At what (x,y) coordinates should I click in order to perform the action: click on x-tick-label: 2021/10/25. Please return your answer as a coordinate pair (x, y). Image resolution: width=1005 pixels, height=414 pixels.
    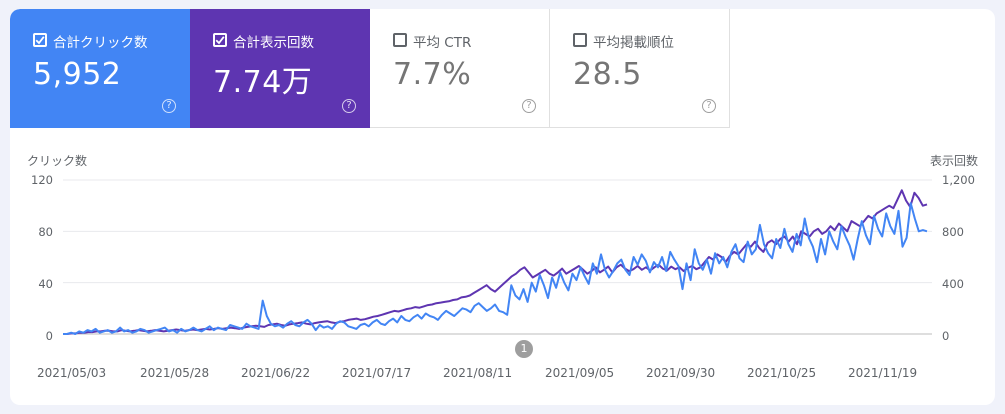
    Looking at the image, I should click on (782, 373).